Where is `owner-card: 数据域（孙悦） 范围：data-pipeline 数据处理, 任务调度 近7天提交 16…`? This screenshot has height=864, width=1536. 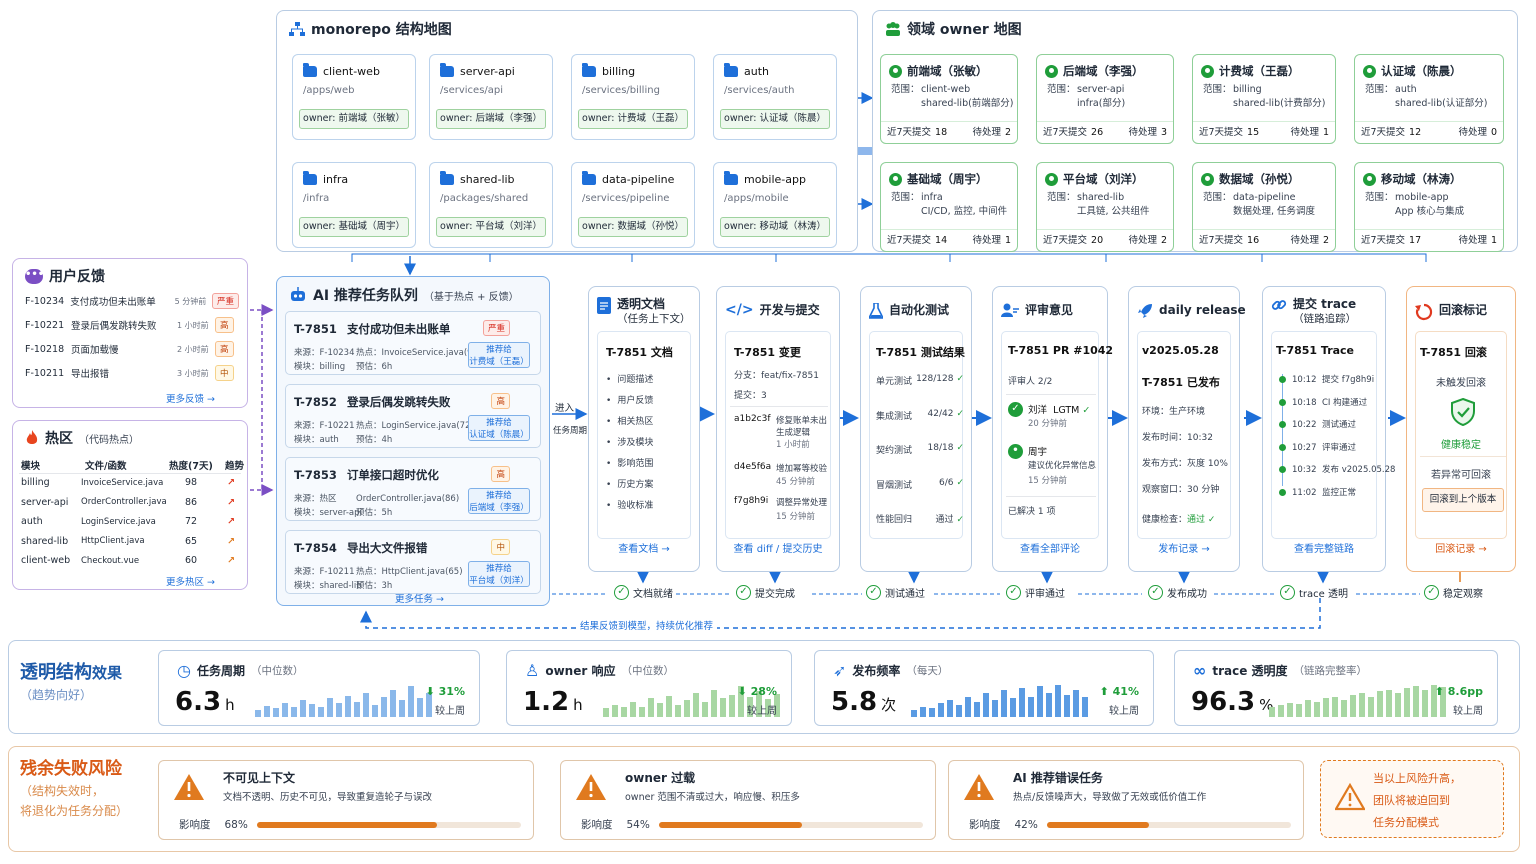 owner-card: 数据域（孙悦） 范围：data-pipeline 数据处理, 任务调度 近7天提交 16… is located at coordinates (1264, 207).